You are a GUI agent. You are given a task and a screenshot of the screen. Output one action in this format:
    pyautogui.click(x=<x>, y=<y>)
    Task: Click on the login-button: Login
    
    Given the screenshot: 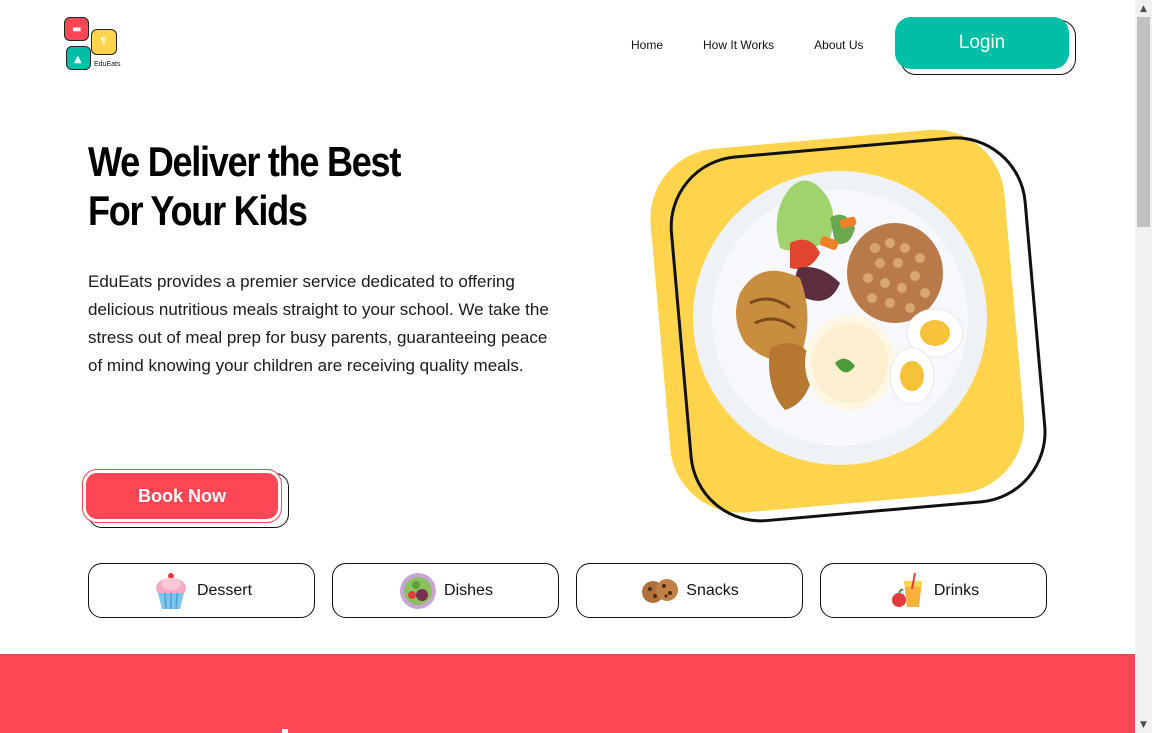 What is the action you would take?
    pyautogui.click(x=982, y=43)
    